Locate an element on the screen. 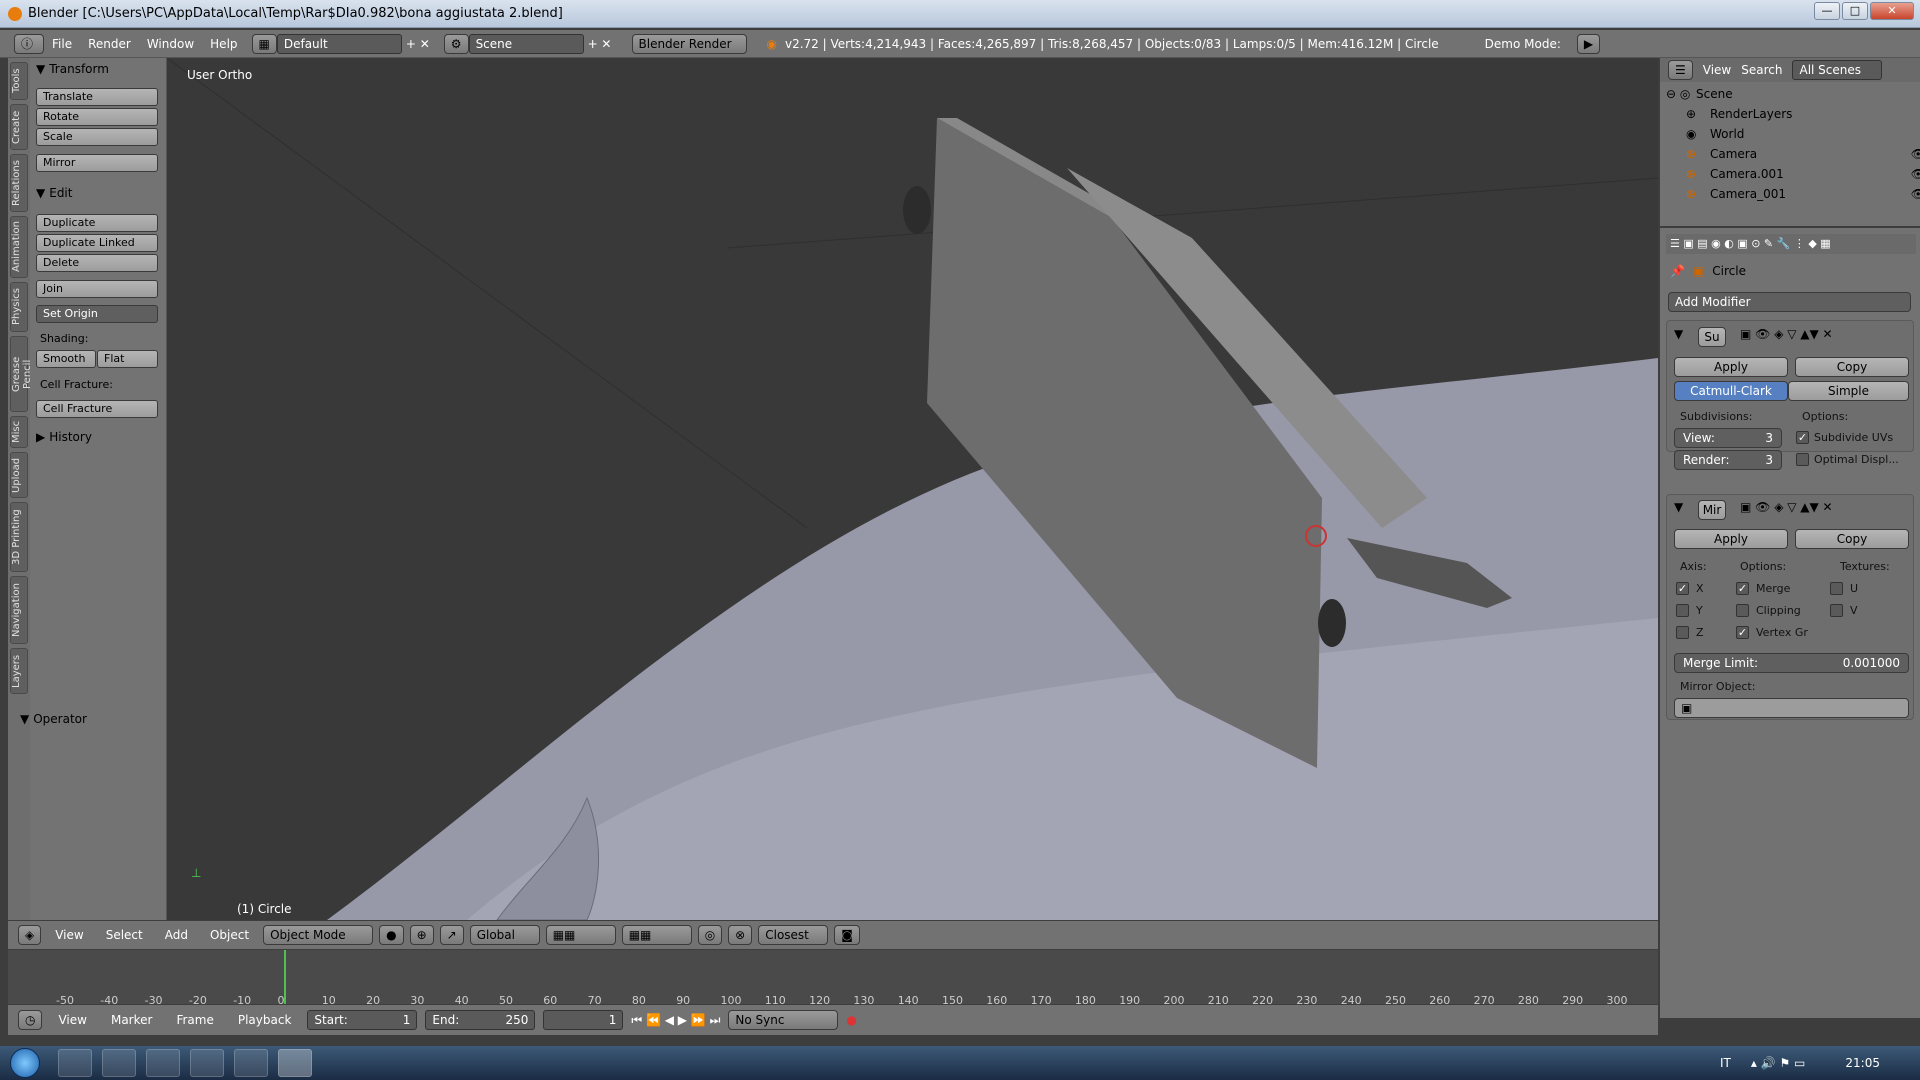  render-levels-field: Render: 3 is located at coordinates (1728, 460).